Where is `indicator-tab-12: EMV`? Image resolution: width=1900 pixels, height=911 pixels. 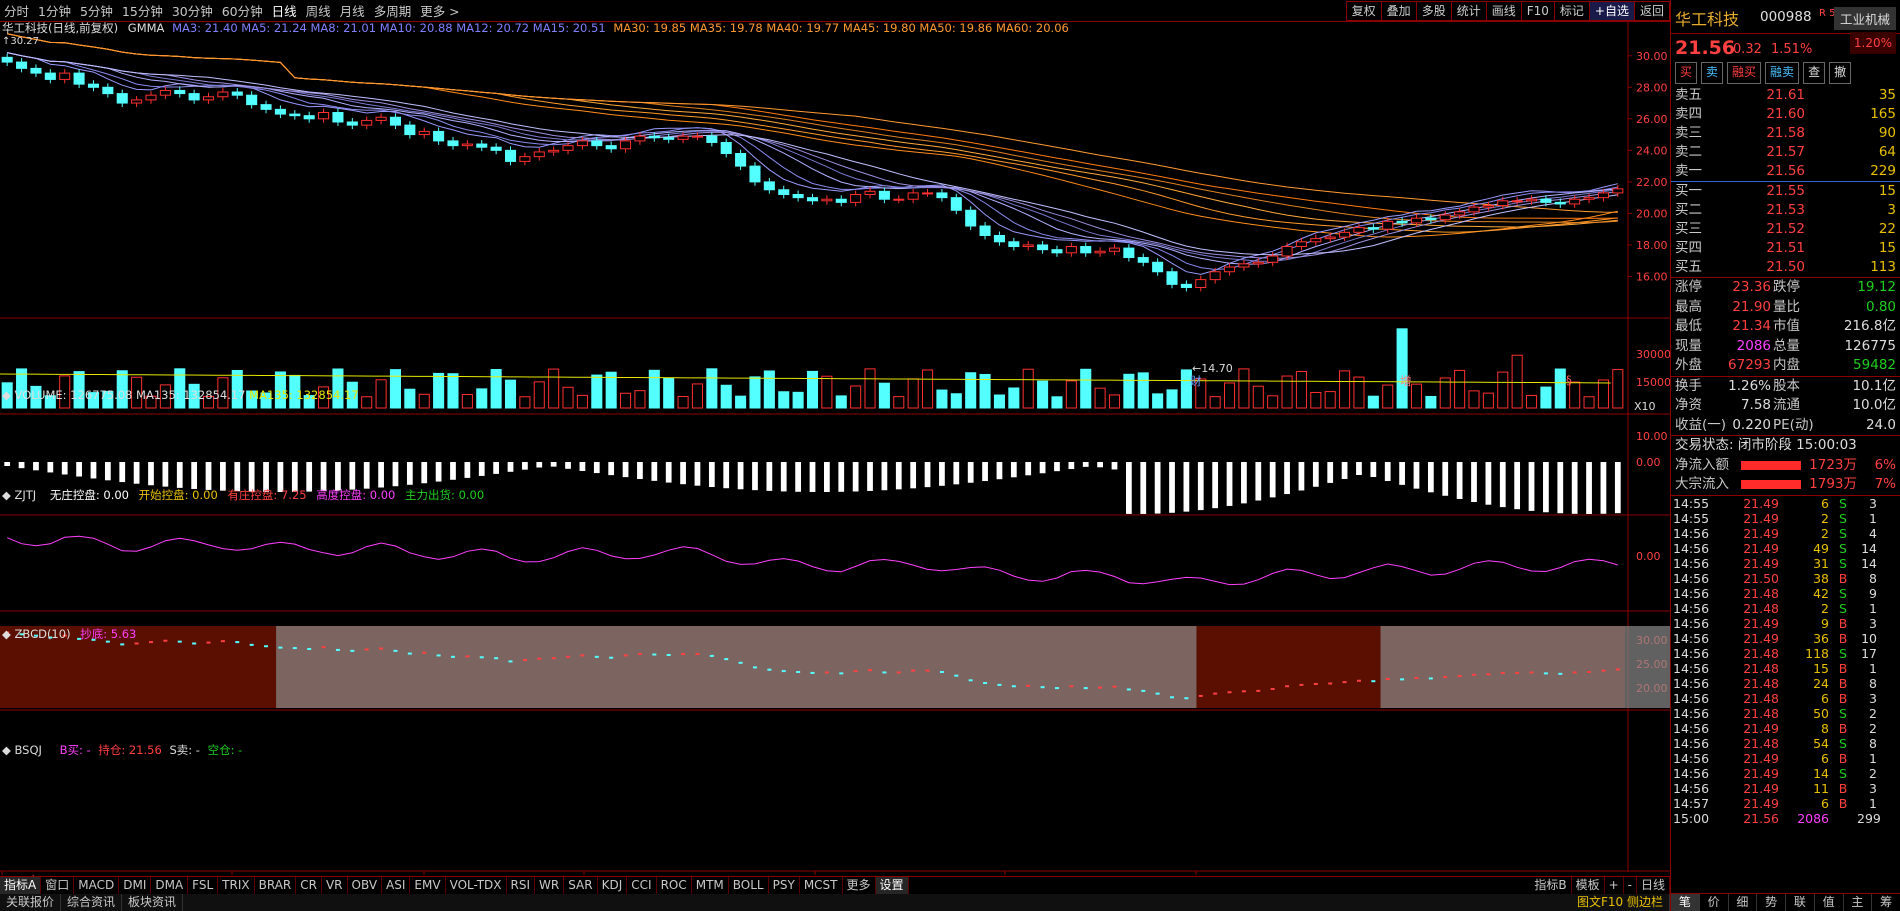 indicator-tab-12: EMV is located at coordinates (428, 885).